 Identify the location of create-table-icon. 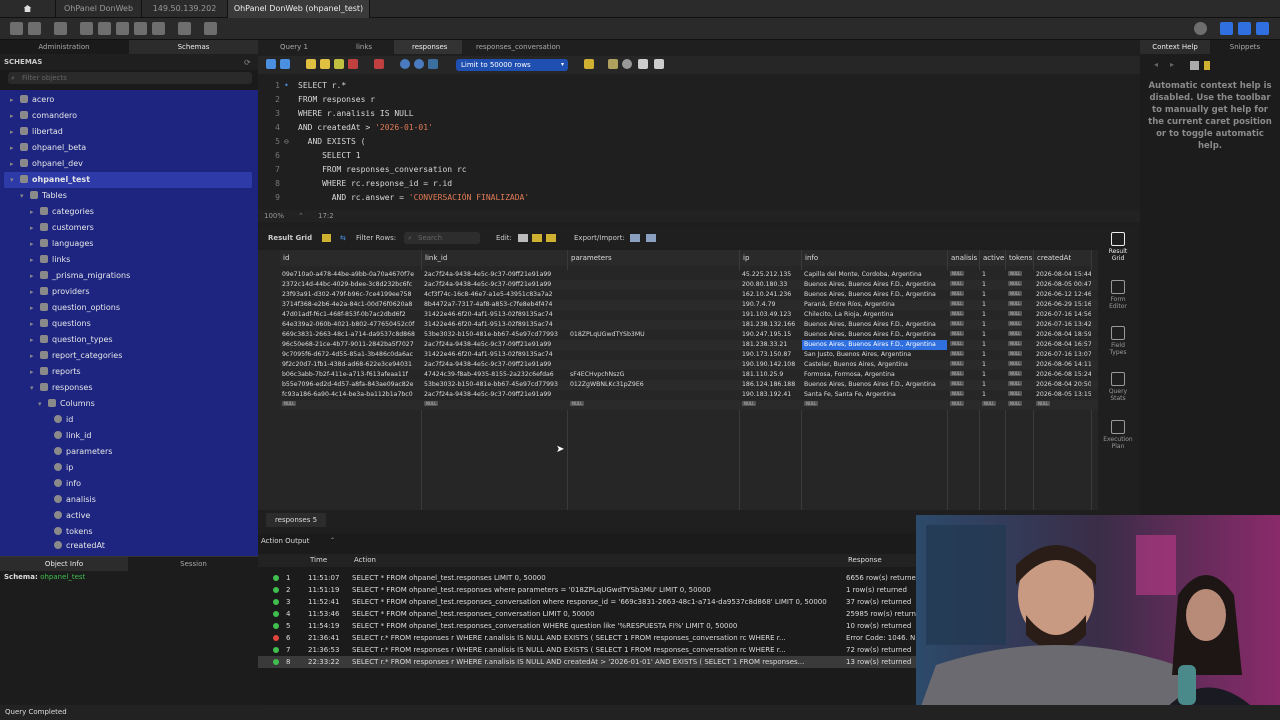
(104, 28).